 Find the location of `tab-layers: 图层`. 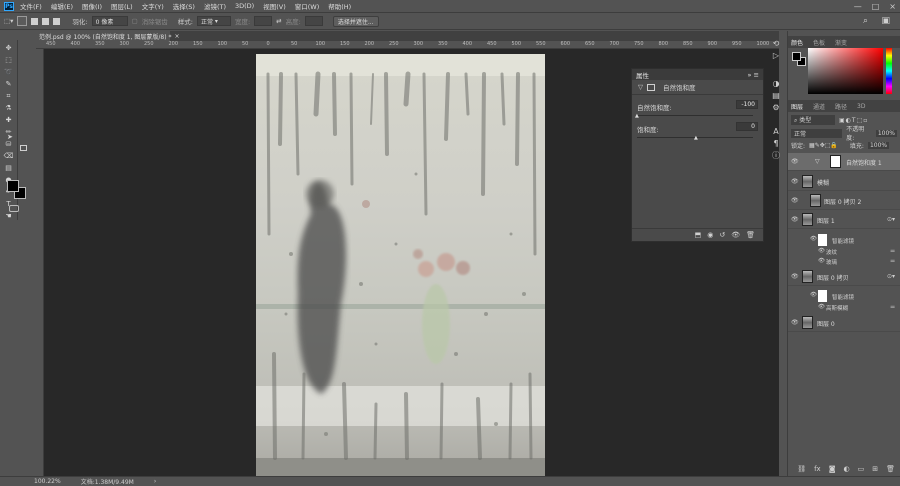

tab-layers: 图层 is located at coordinates (797, 106).